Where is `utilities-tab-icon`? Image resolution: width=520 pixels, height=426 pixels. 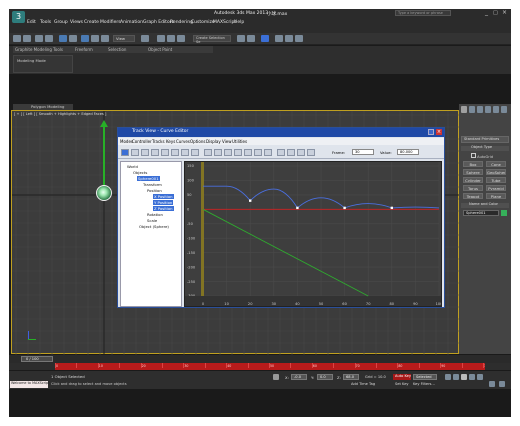 utilities-tab-icon is located at coordinates (504, 109).